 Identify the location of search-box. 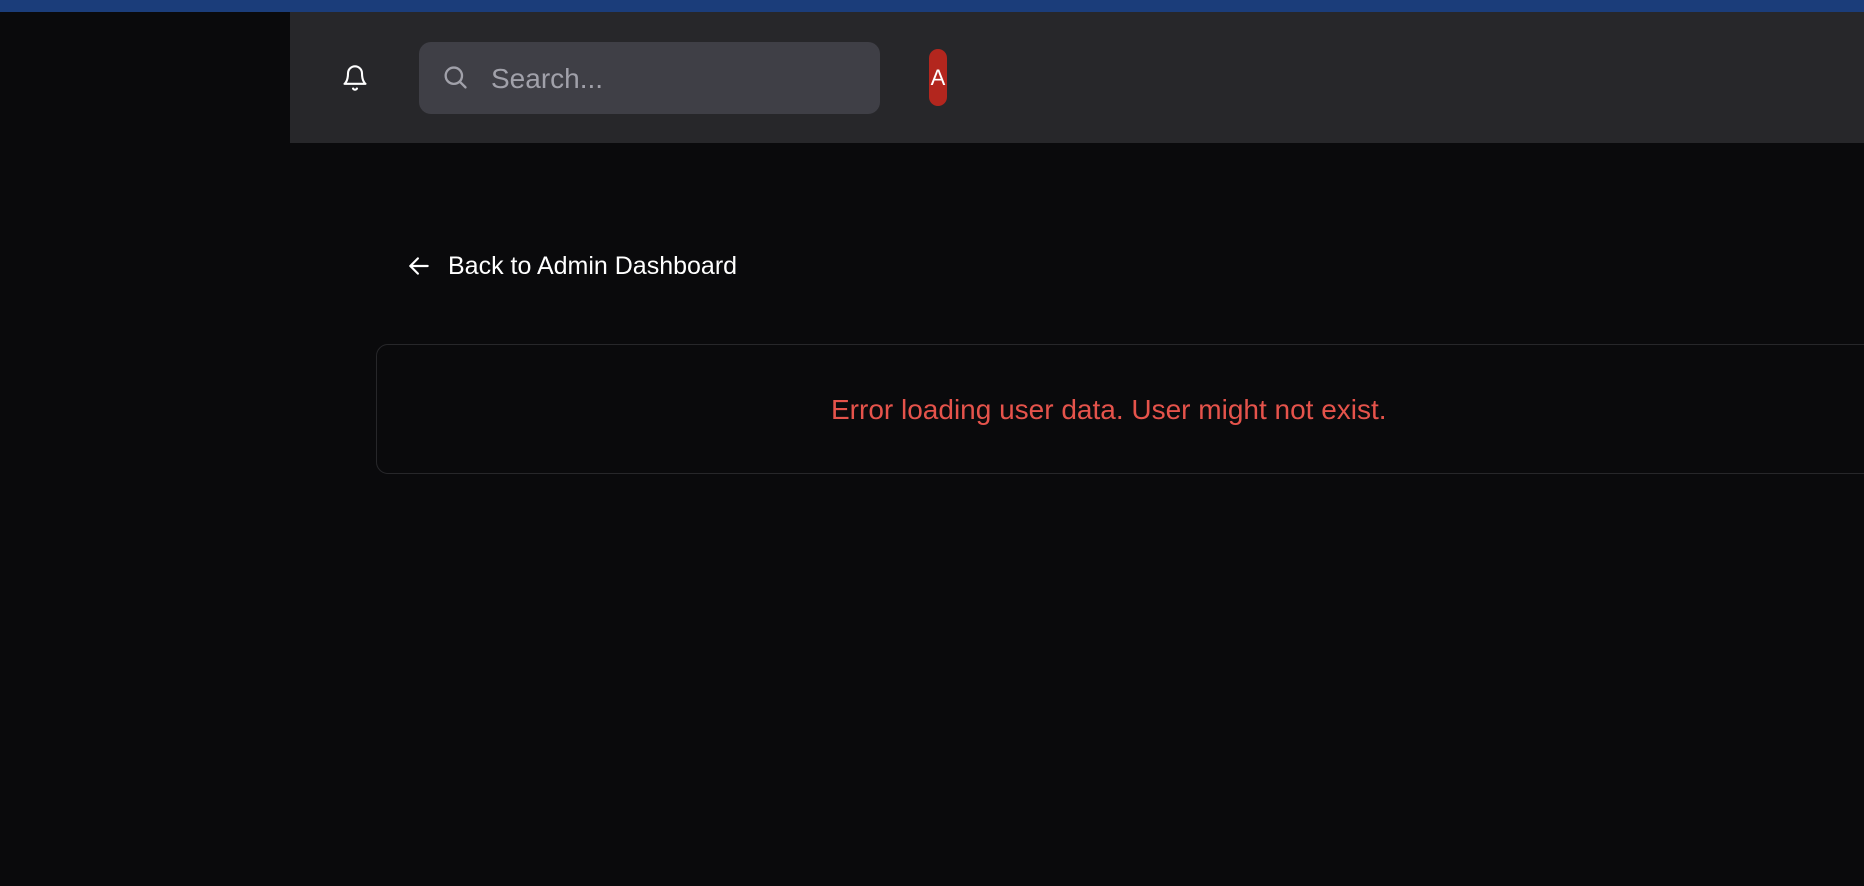
(649, 79).